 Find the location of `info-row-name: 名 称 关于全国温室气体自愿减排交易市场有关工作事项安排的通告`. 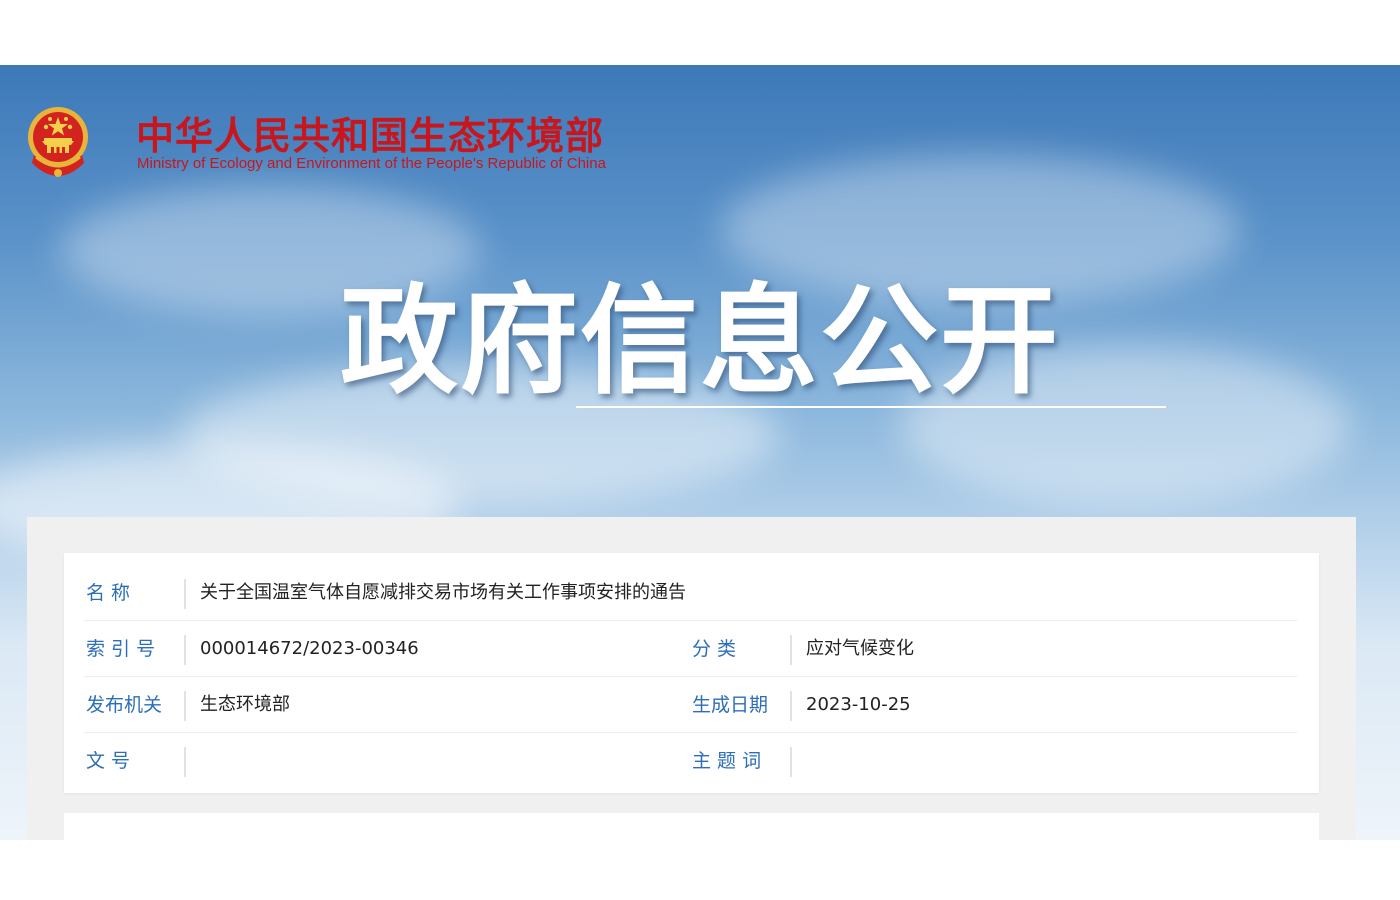

info-row-name: 名 称 关于全国温室气体自愿减排交易市场有关工作事项安排的通告 is located at coordinates (691, 593).